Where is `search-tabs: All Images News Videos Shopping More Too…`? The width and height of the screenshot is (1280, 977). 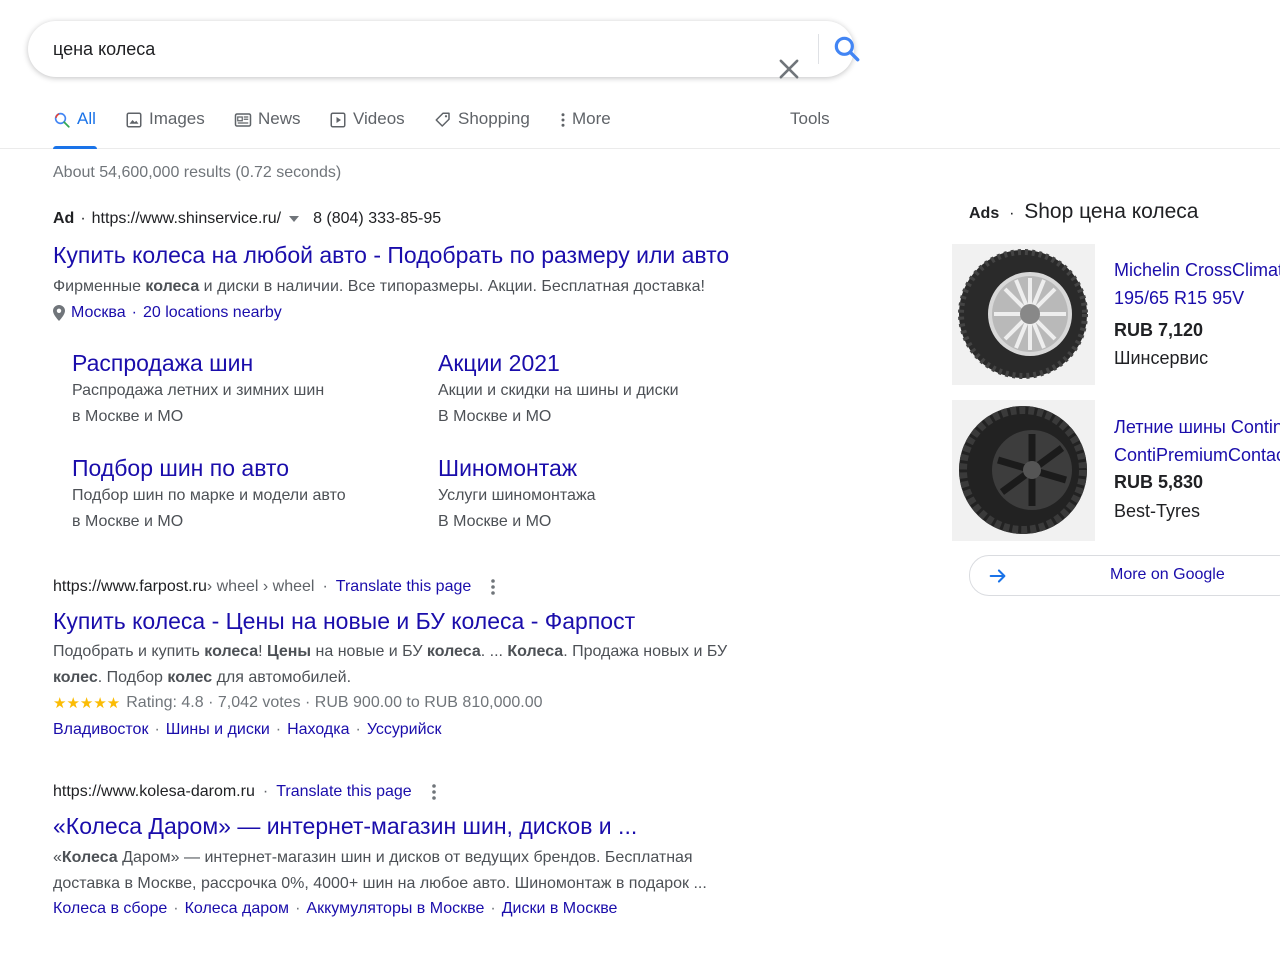
search-tabs: All Images News Videos Shopping More Too… is located at coordinates (640, 122).